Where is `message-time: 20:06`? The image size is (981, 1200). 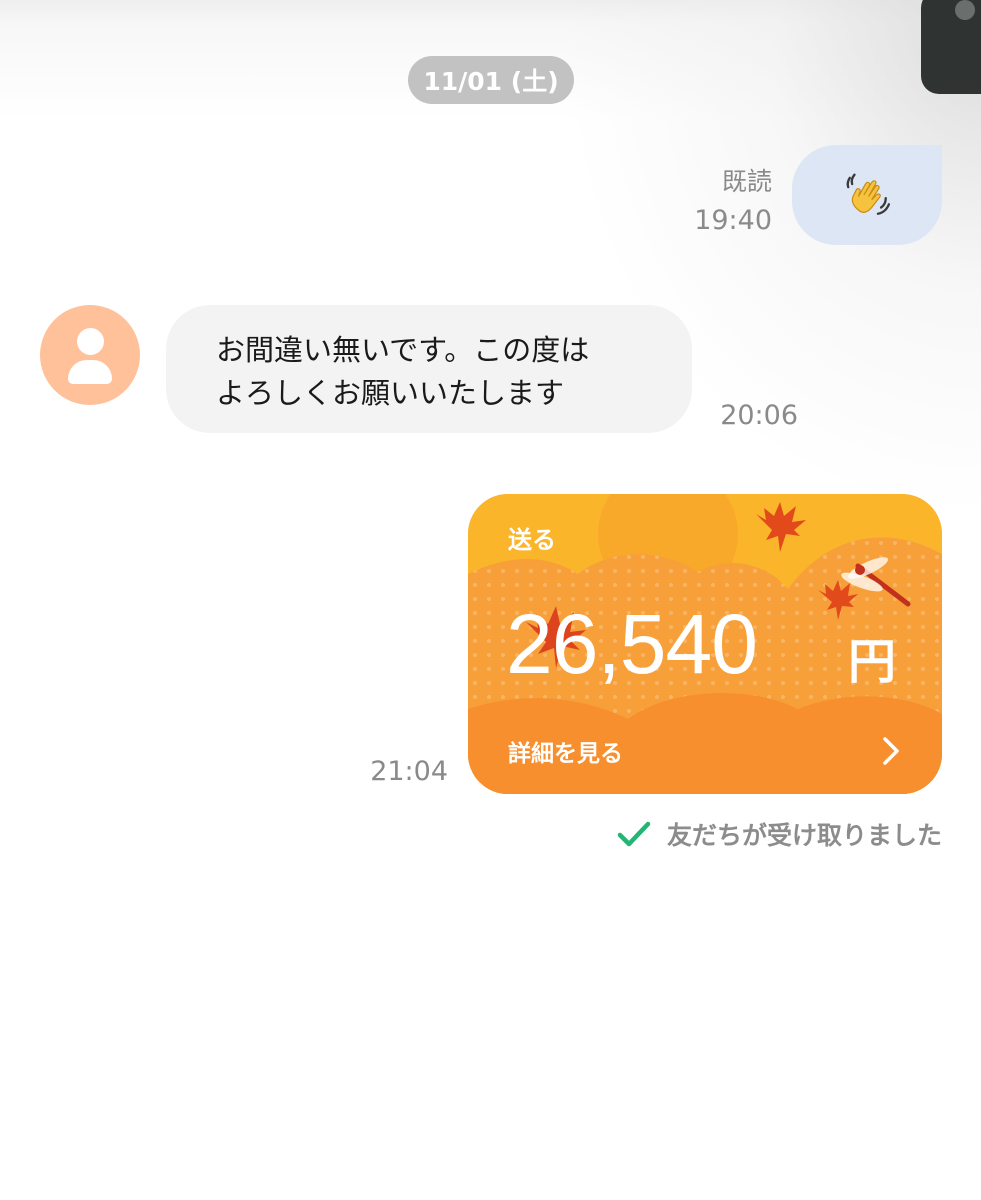
message-time: 20:06 is located at coordinates (759, 415).